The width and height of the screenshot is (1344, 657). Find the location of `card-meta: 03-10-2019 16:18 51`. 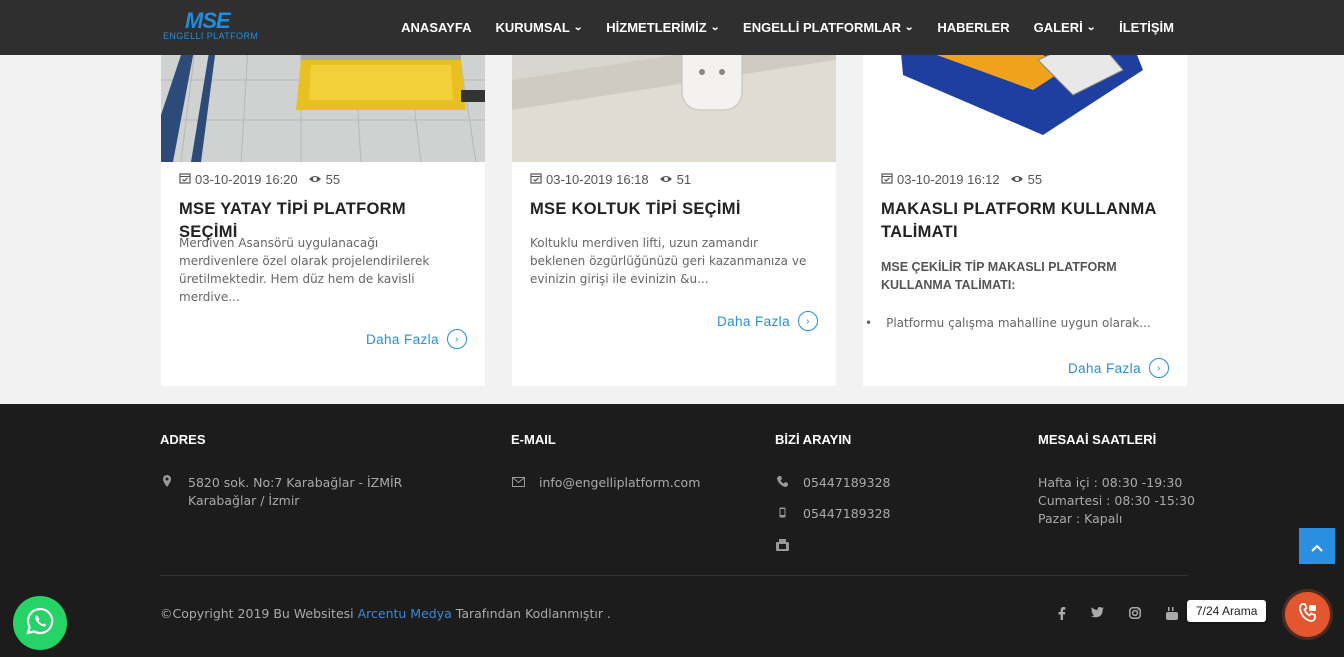

card-meta: 03-10-2019 16:18 51 is located at coordinates (610, 179).